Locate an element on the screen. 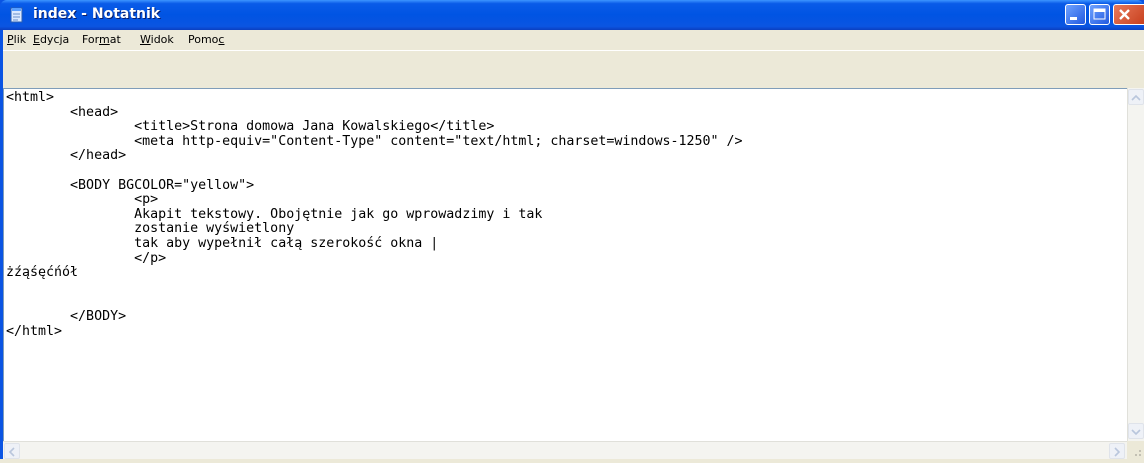 The image size is (1144, 463). vertical-scrollbar is located at coordinates (1135, 264).